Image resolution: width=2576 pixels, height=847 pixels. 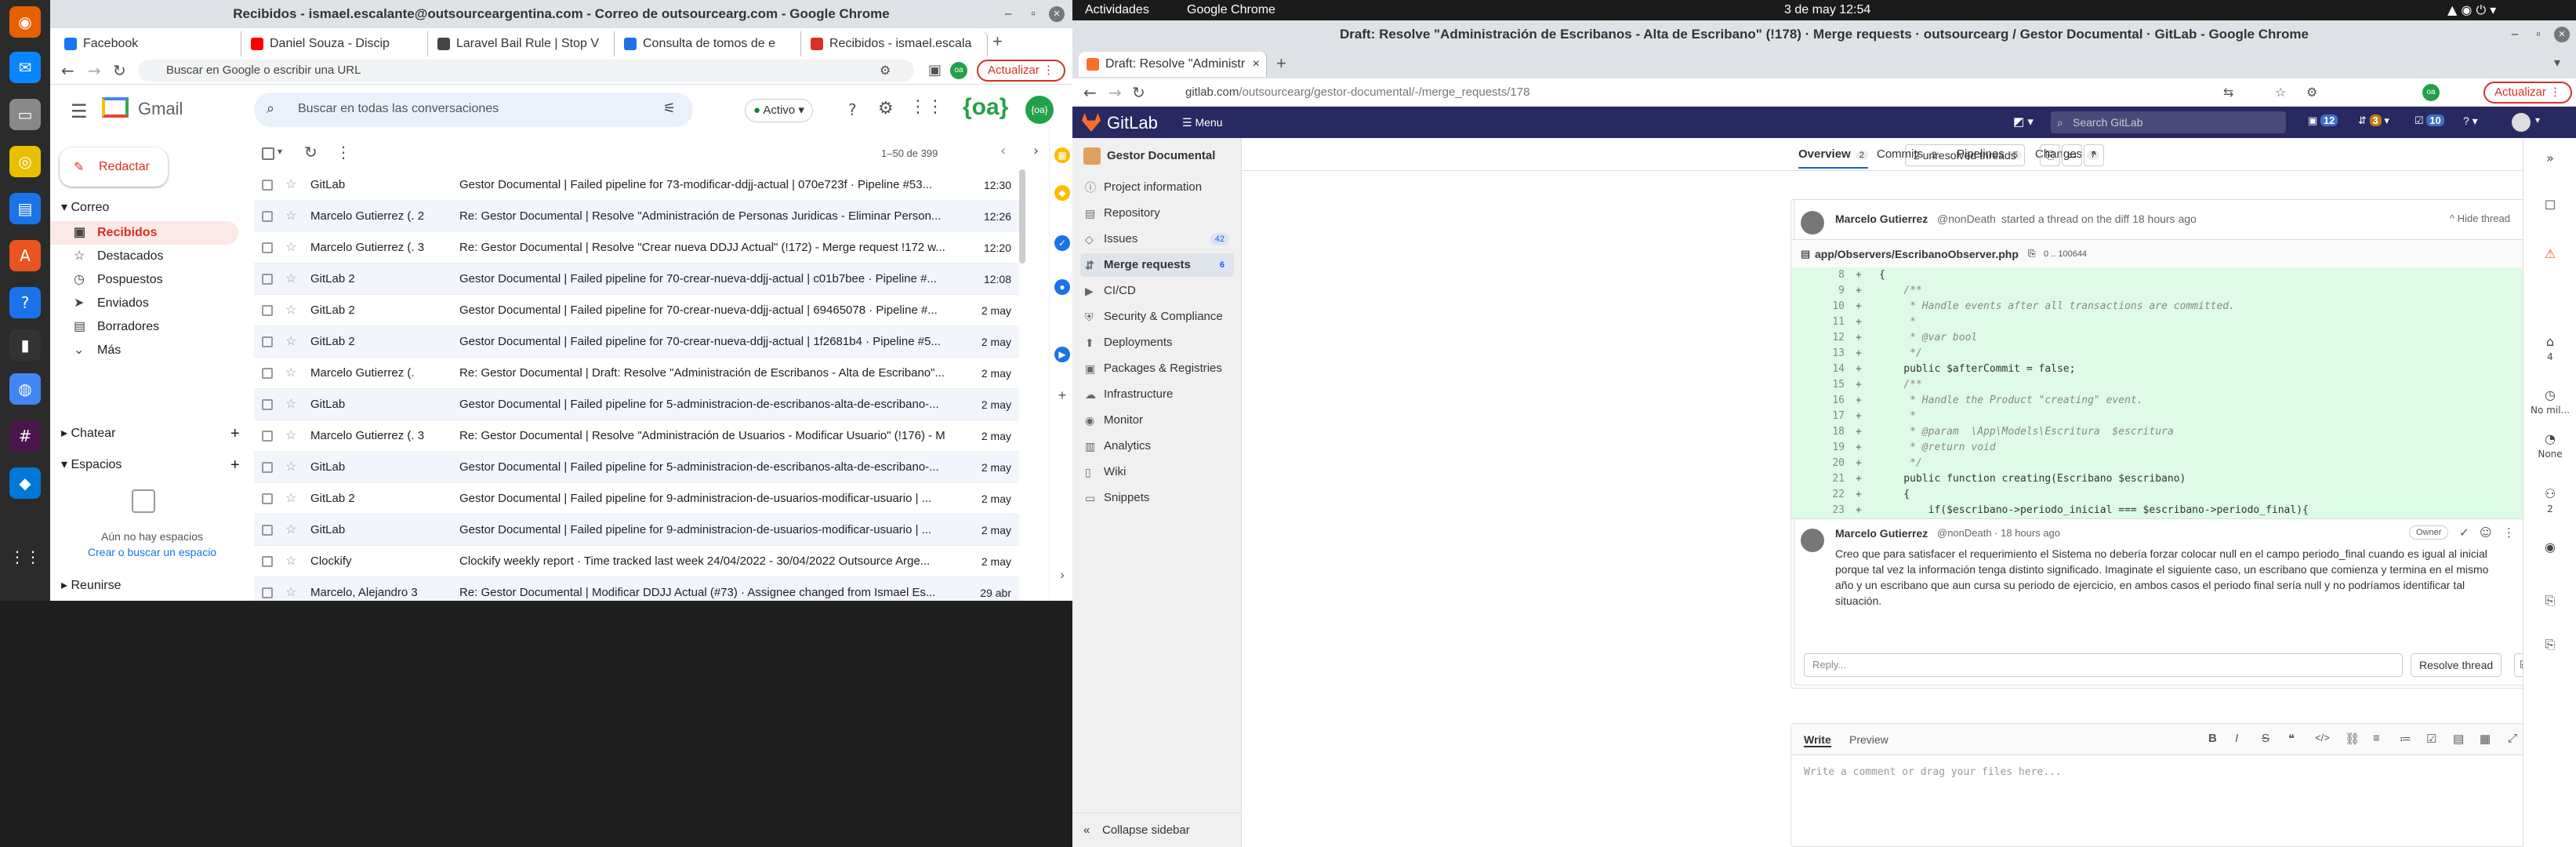 I want to click on account-avatar: {oa}, so click(x=1039, y=110).